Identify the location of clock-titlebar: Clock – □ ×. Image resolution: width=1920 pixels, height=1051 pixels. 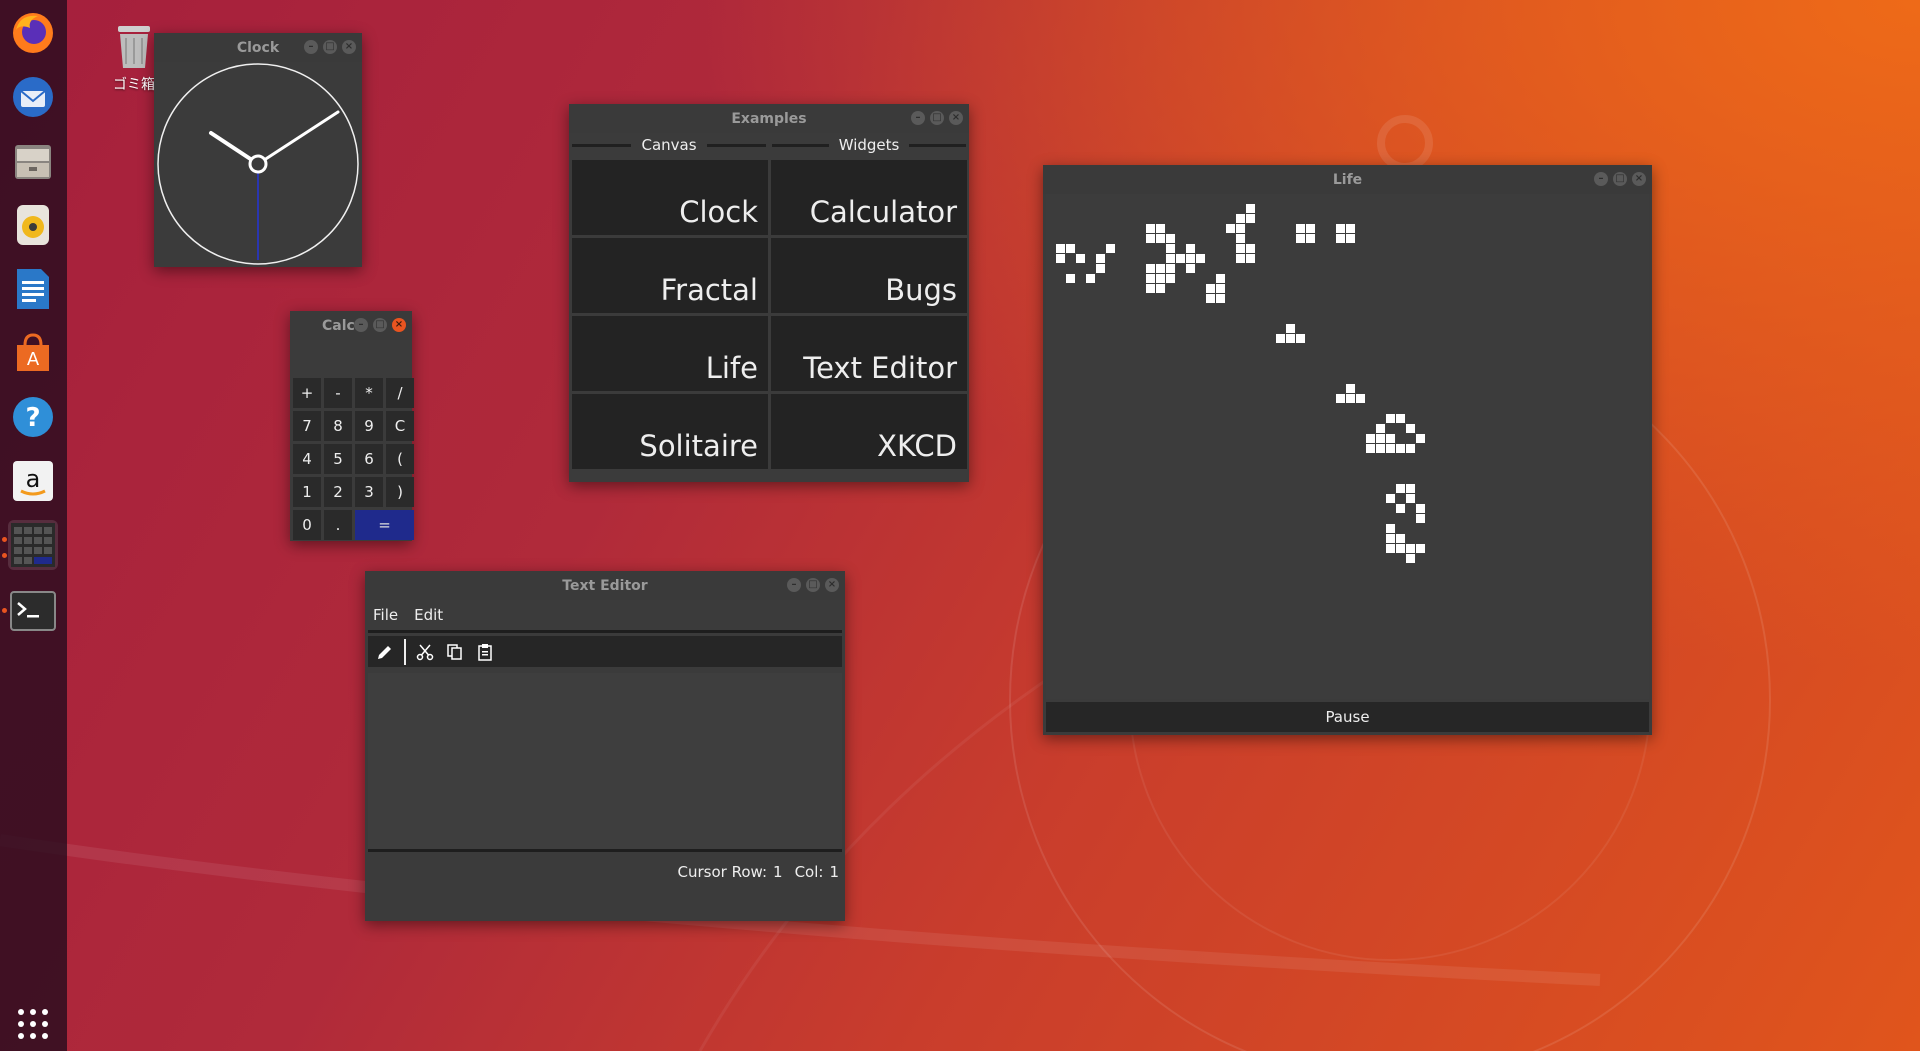
(258, 47).